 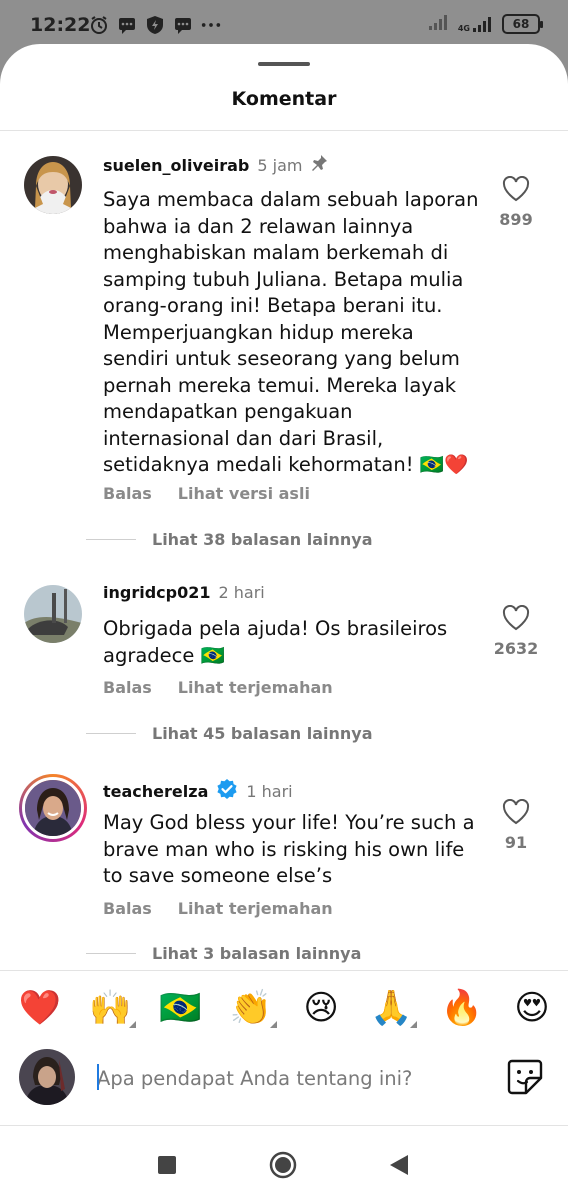 I want to click on shield-icon, so click(x=155, y=25).